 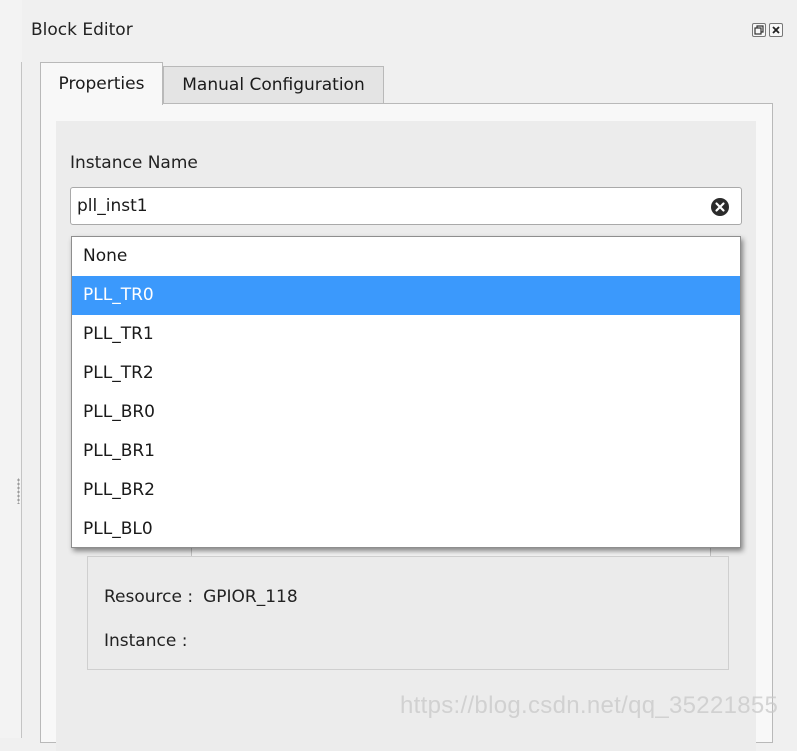 I want to click on resource-value: GPIOR_118, so click(x=250, y=597).